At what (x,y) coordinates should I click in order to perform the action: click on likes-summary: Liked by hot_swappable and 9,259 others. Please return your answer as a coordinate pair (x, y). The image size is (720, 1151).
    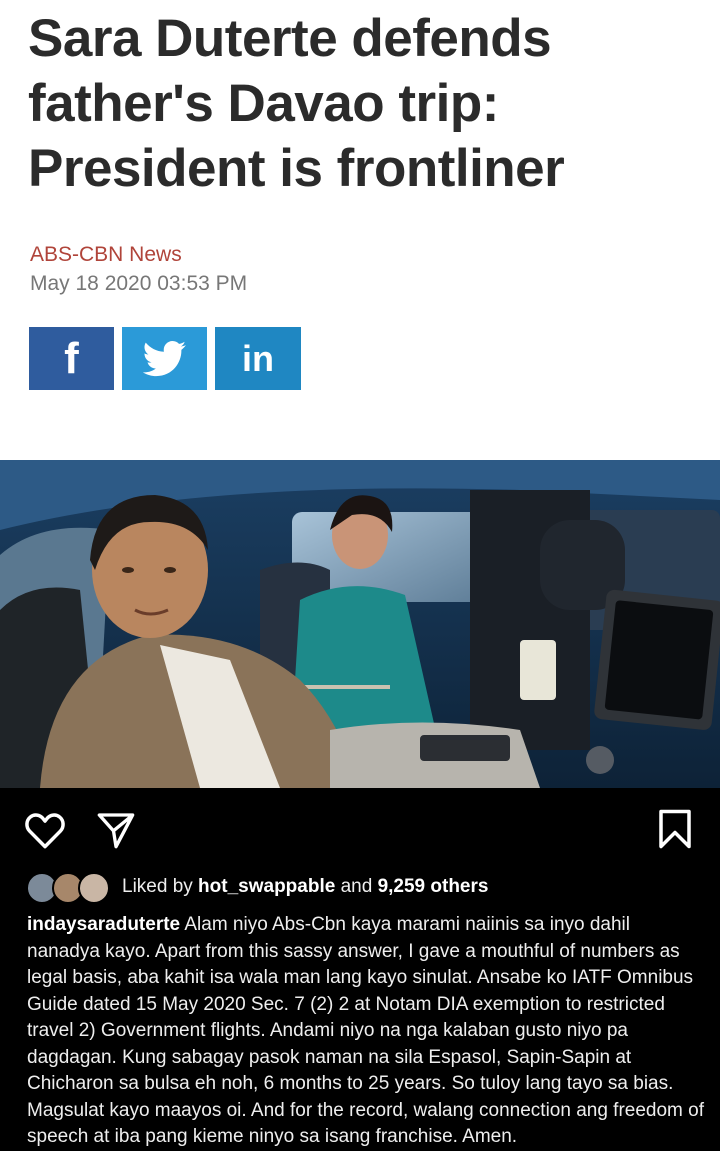
    Looking at the image, I should click on (305, 887).